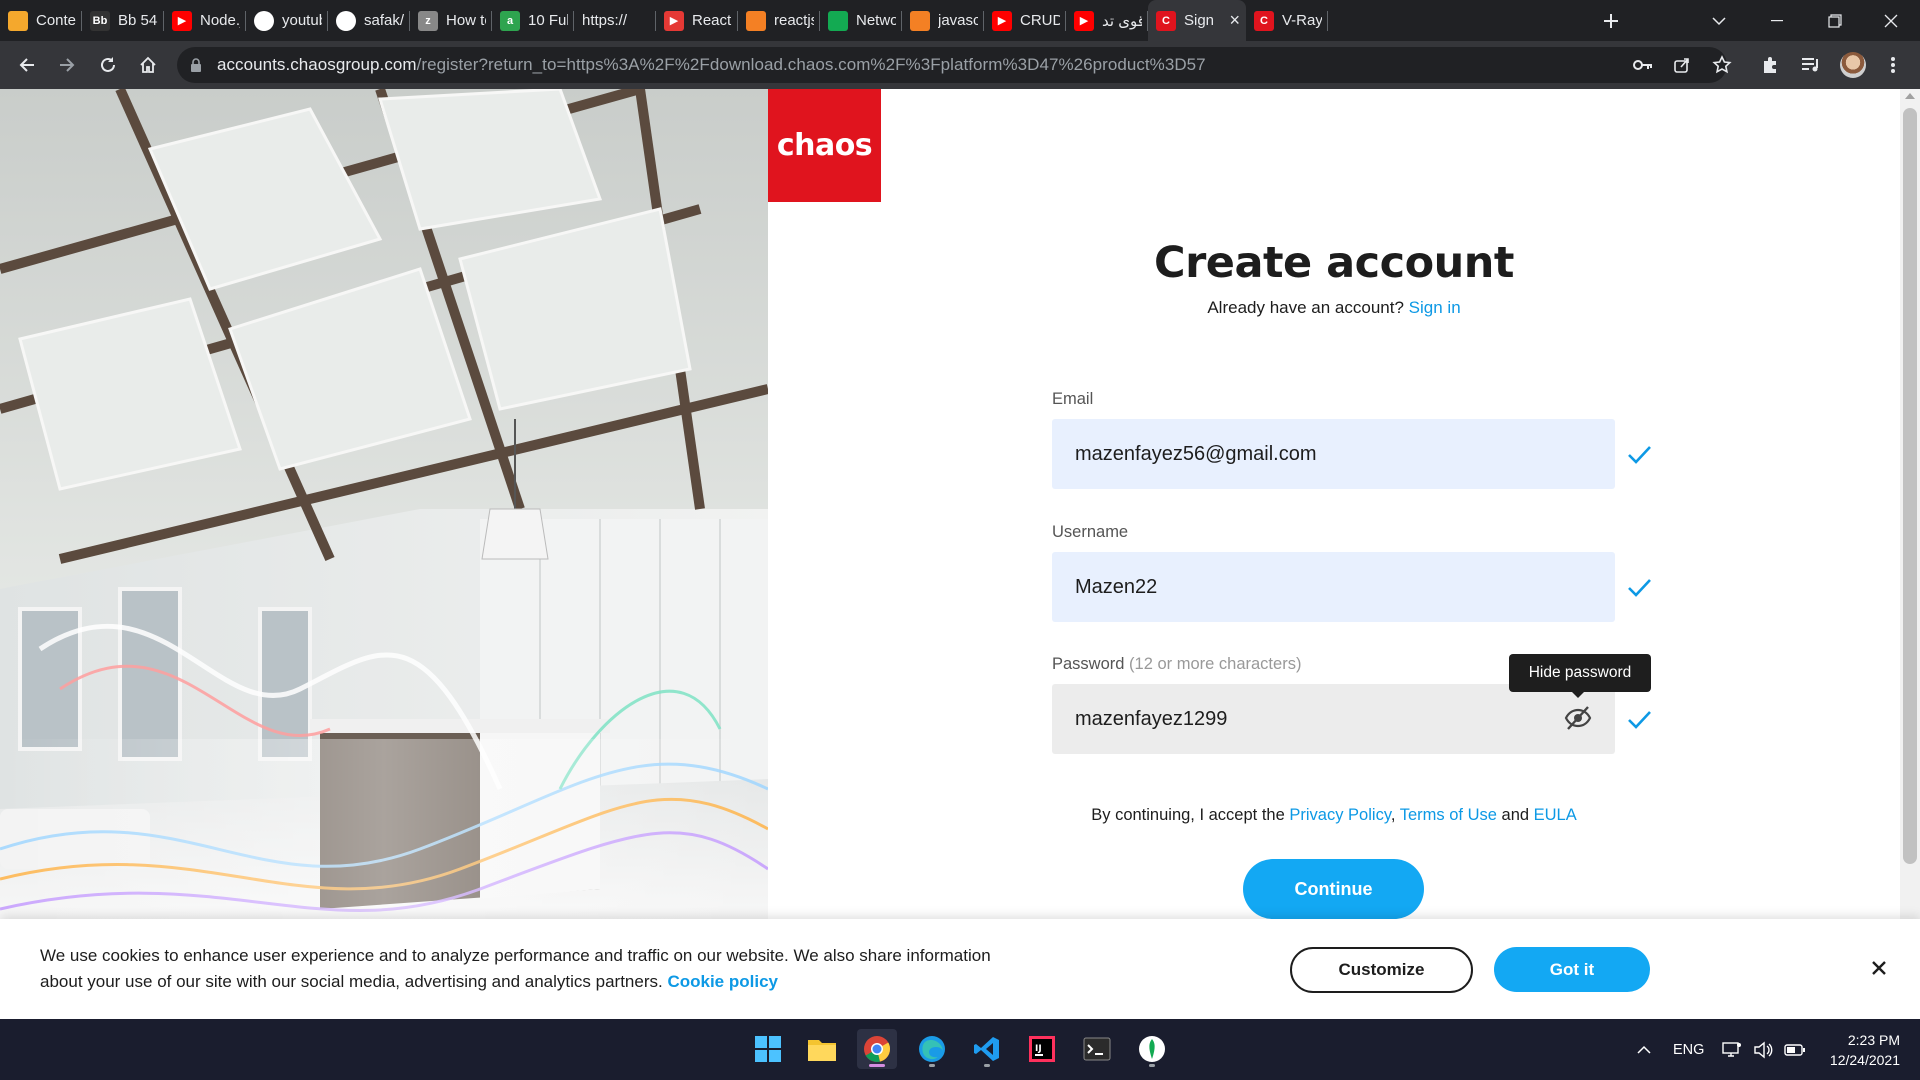 Image resolution: width=1920 pixels, height=1080 pixels. I want to click on eye-slash-icon, so click(1578, 718).